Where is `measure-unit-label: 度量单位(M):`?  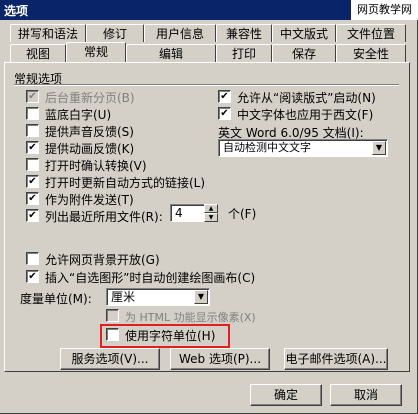
measure-unit-label: 度量单位(M): is located at coordinates (56, 299).